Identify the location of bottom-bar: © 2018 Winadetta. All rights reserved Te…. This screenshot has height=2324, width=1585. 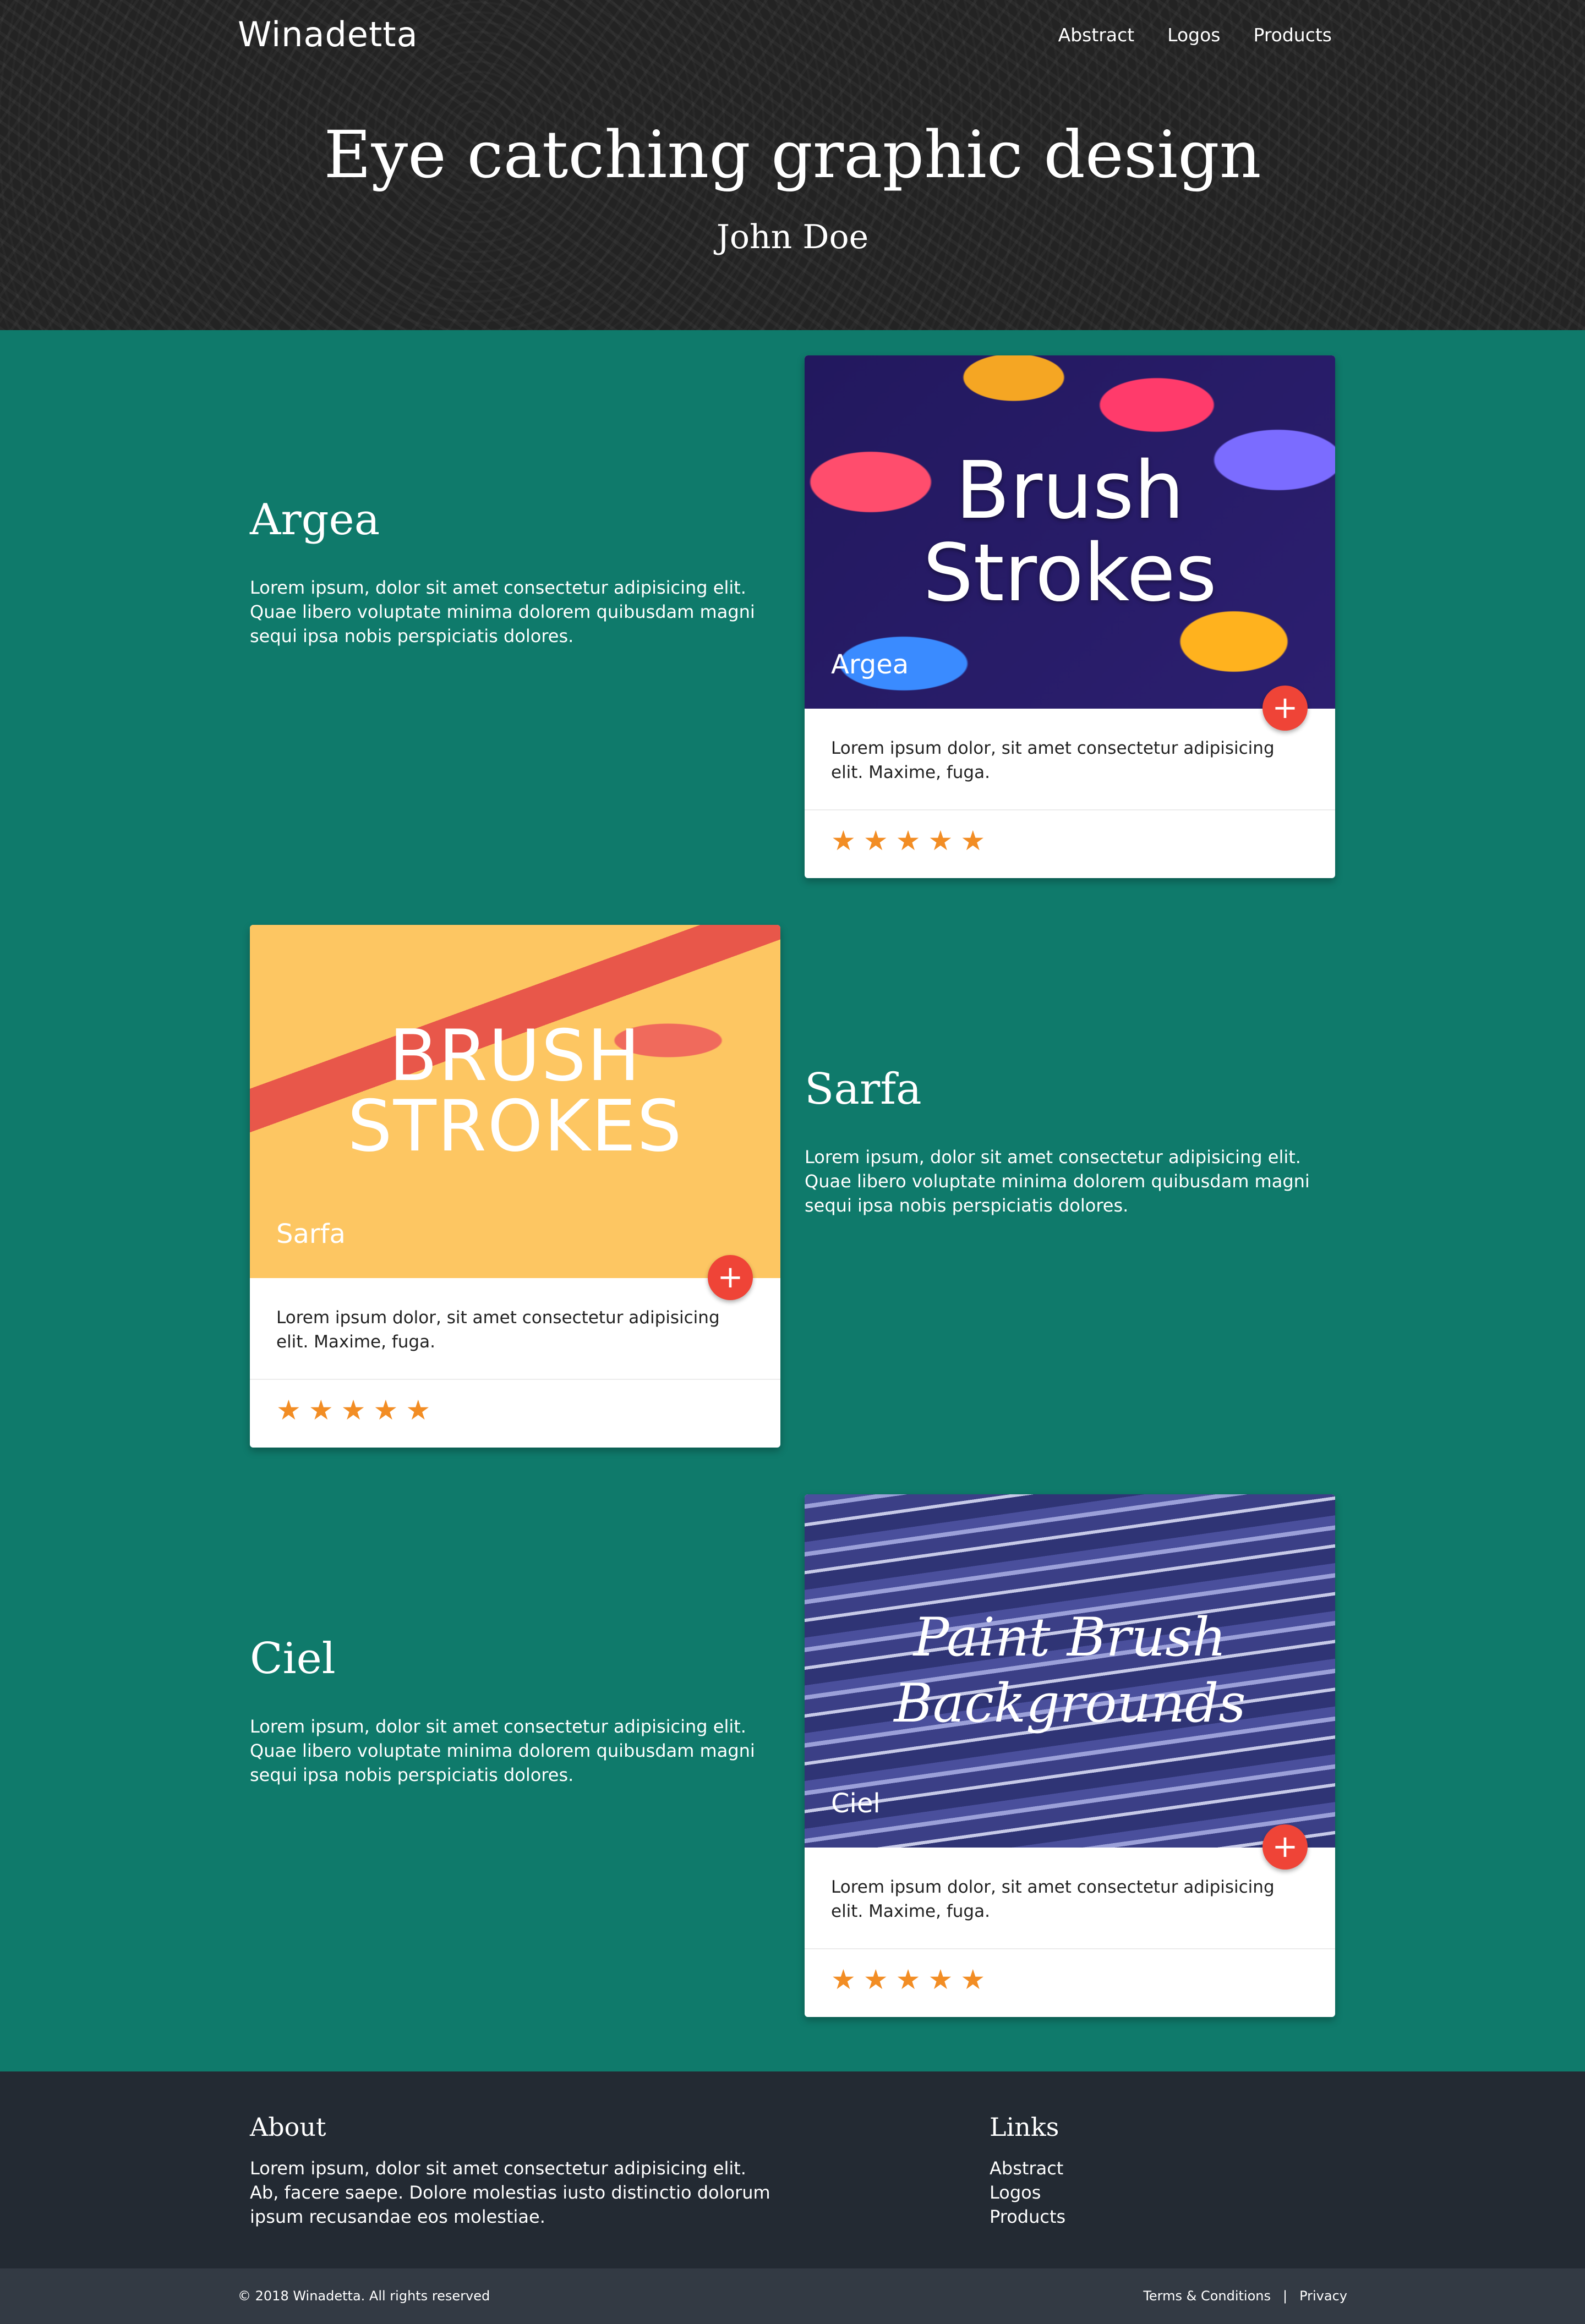
(792, 2296).